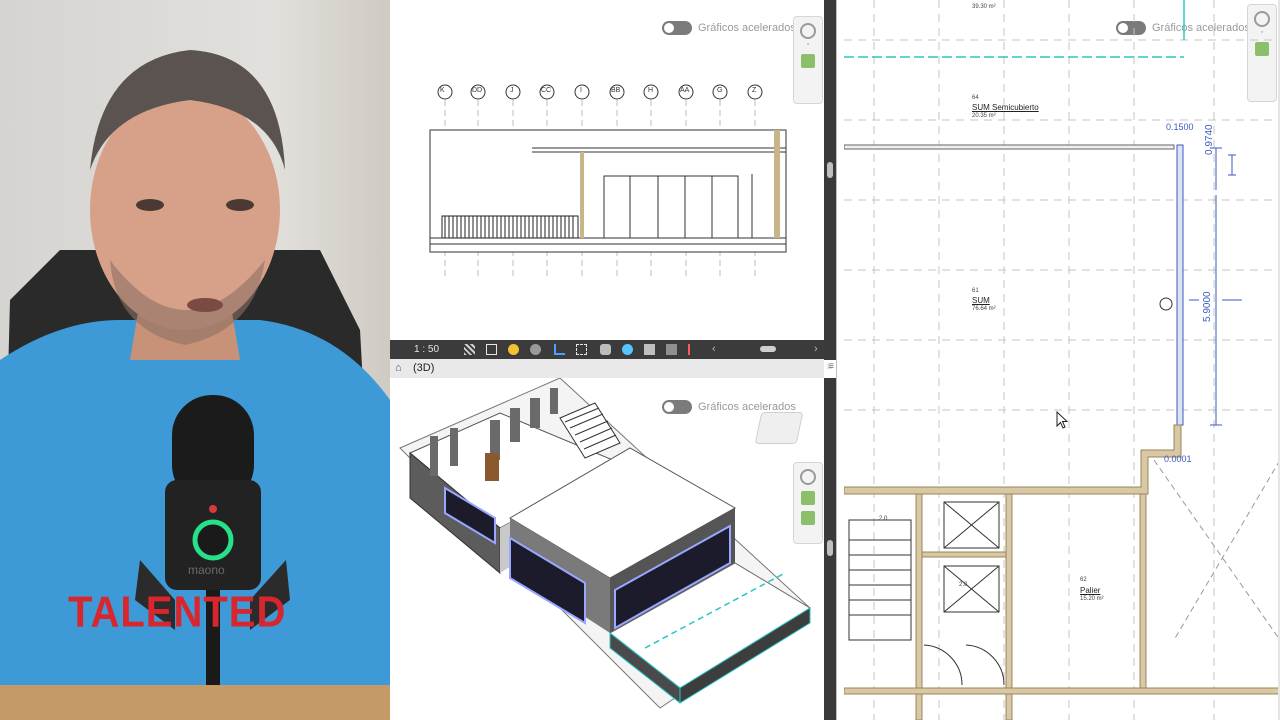 The width and height of the screenshot is (1280, 720). I want to click on mic-brand-text: maono, so click(206, 570).